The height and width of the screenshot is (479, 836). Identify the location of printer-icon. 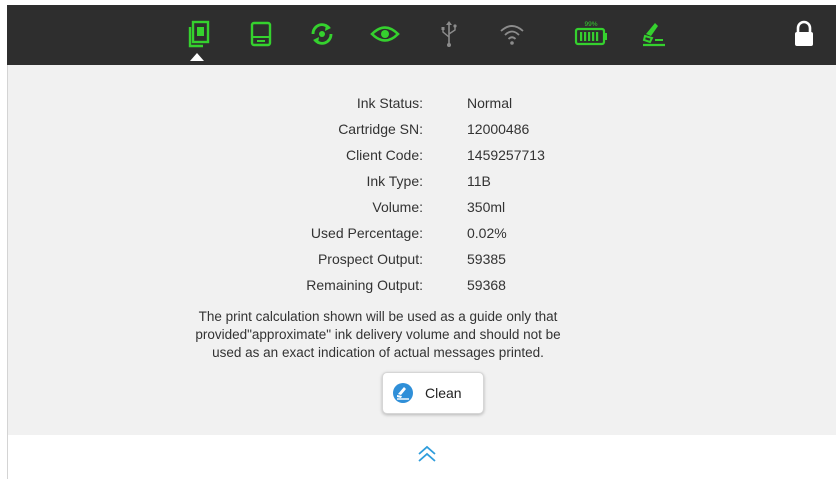
(261, 34).